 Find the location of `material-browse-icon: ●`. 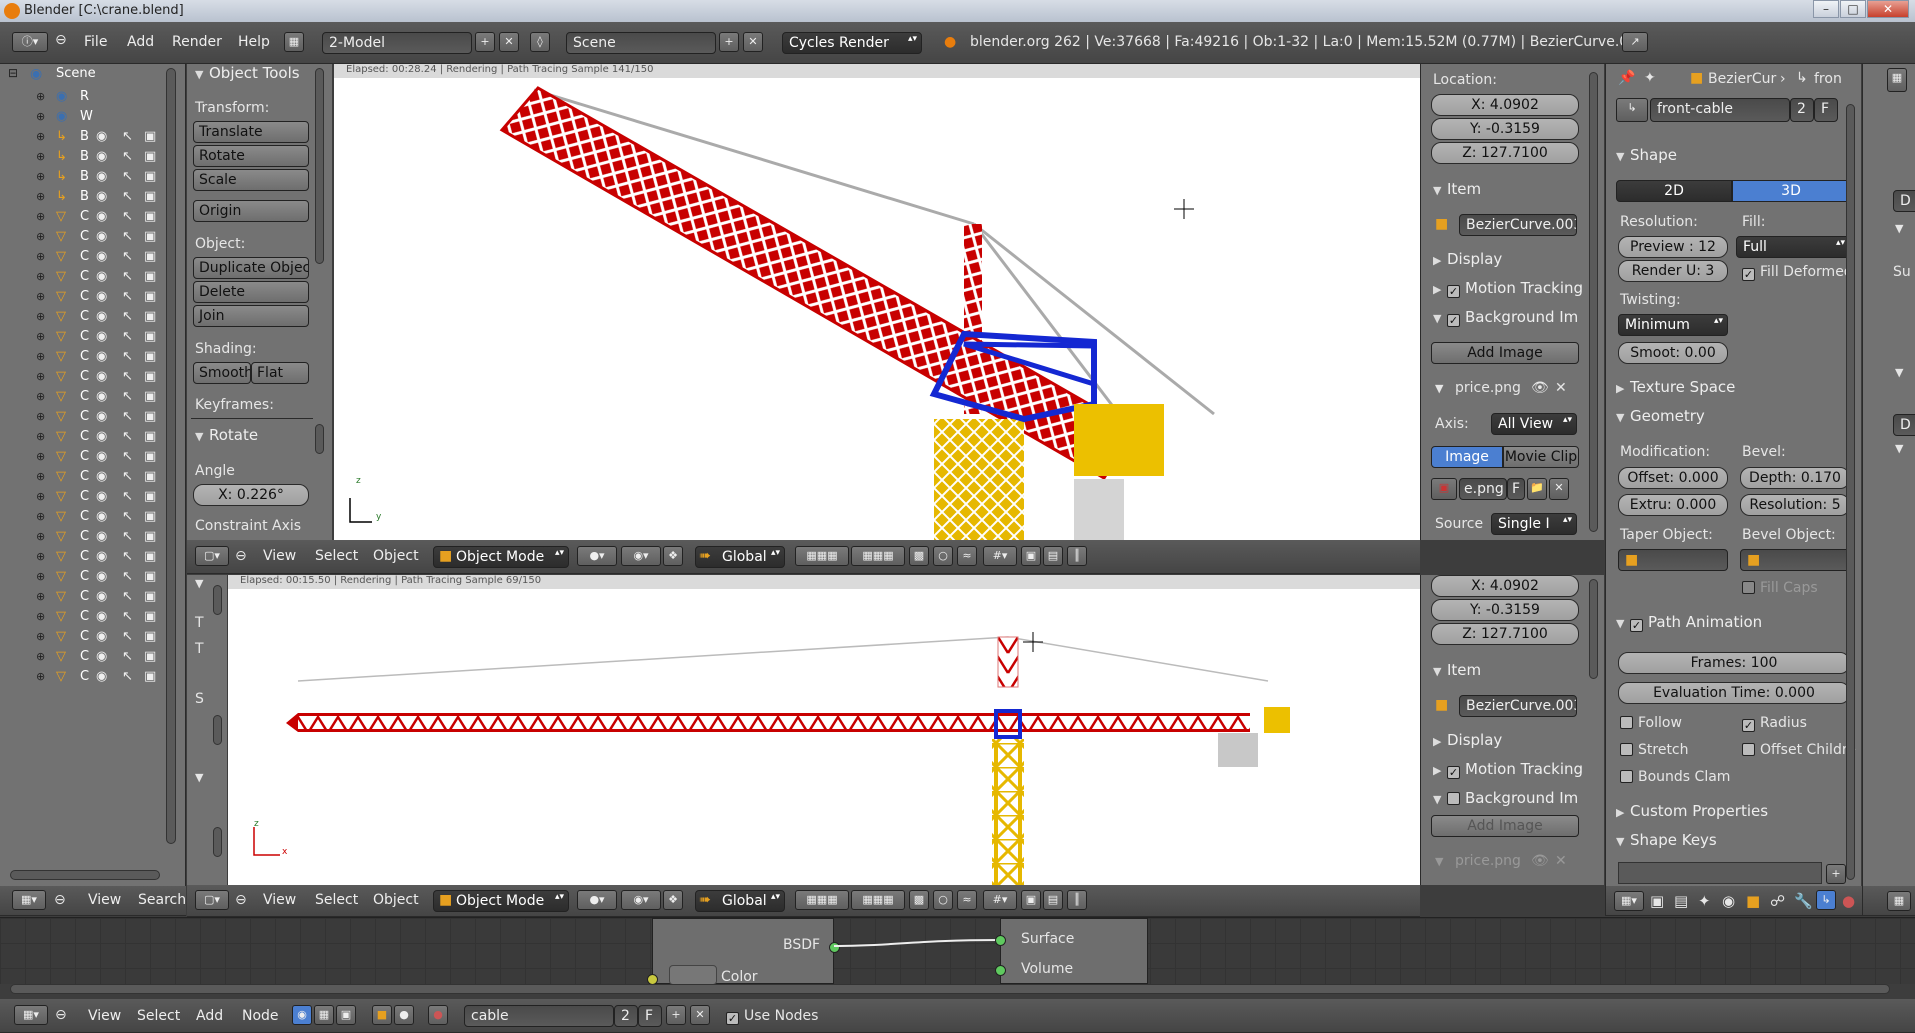

material-browse-icon: ● is located at coordinates (438, 1015).